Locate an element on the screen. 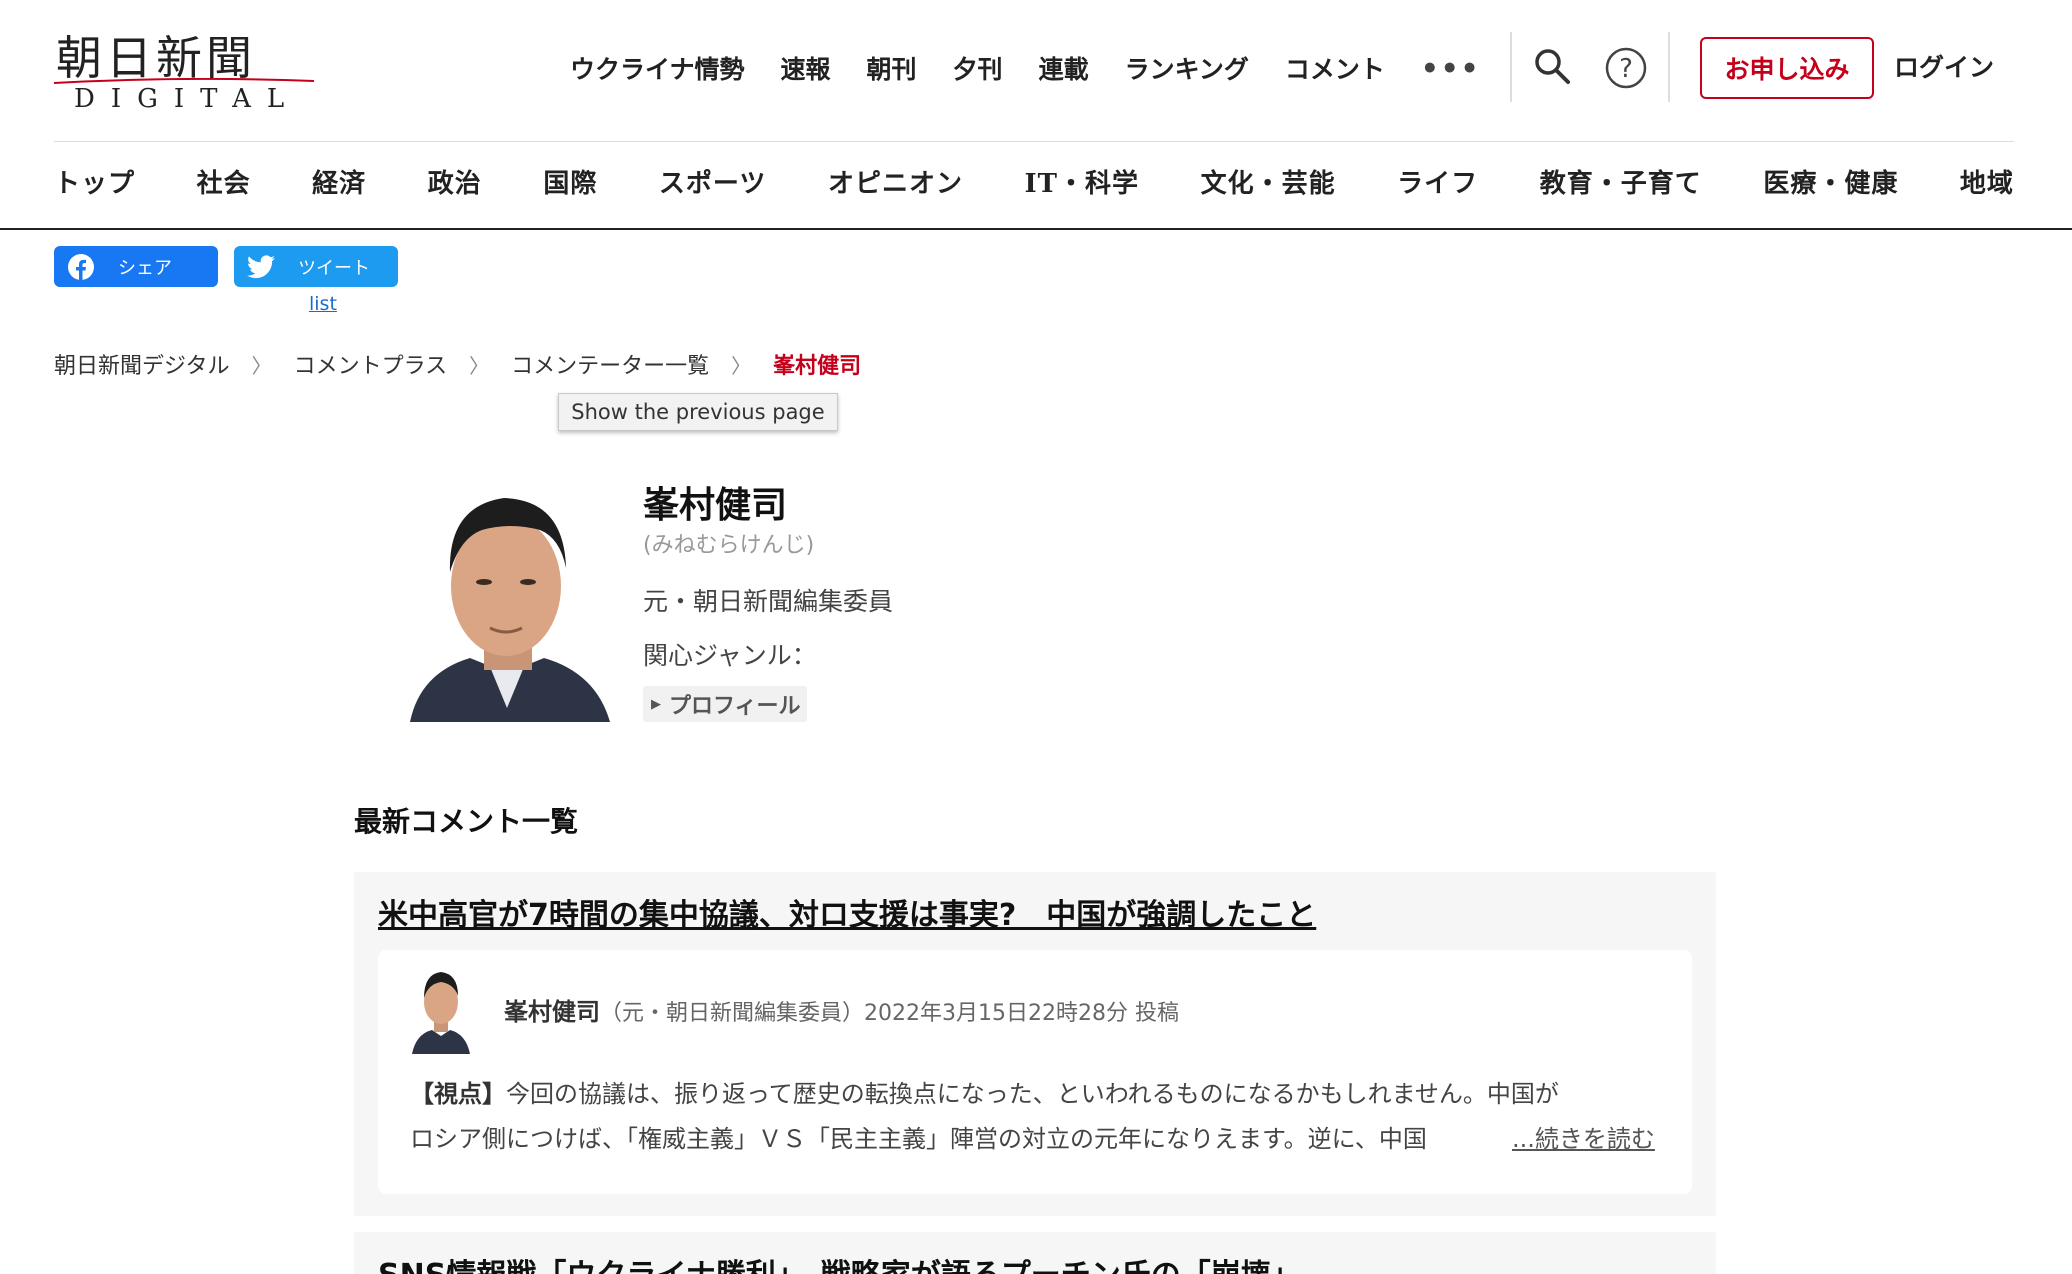 Image resolution: width=2072 pixels, height=1274 pixels. topnav-breaking: 速報 is located at coordinates (806, 68).